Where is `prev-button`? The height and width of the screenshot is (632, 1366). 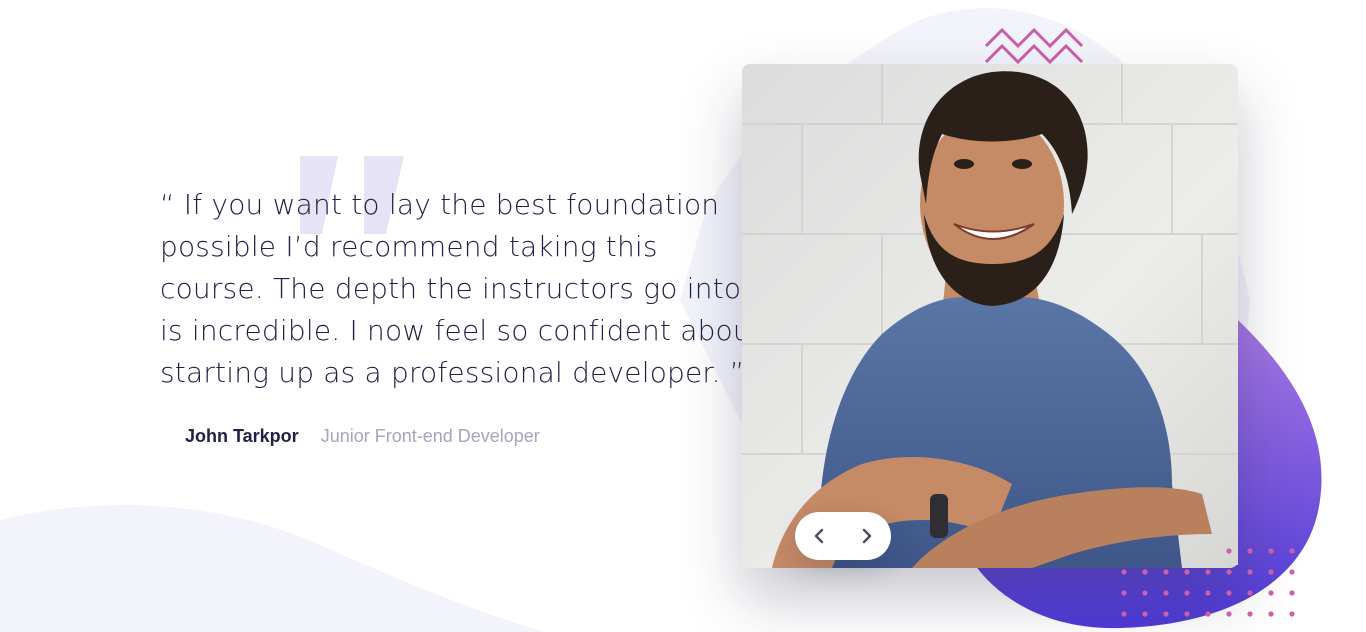
prev-button is located at coordinates (819, 536).